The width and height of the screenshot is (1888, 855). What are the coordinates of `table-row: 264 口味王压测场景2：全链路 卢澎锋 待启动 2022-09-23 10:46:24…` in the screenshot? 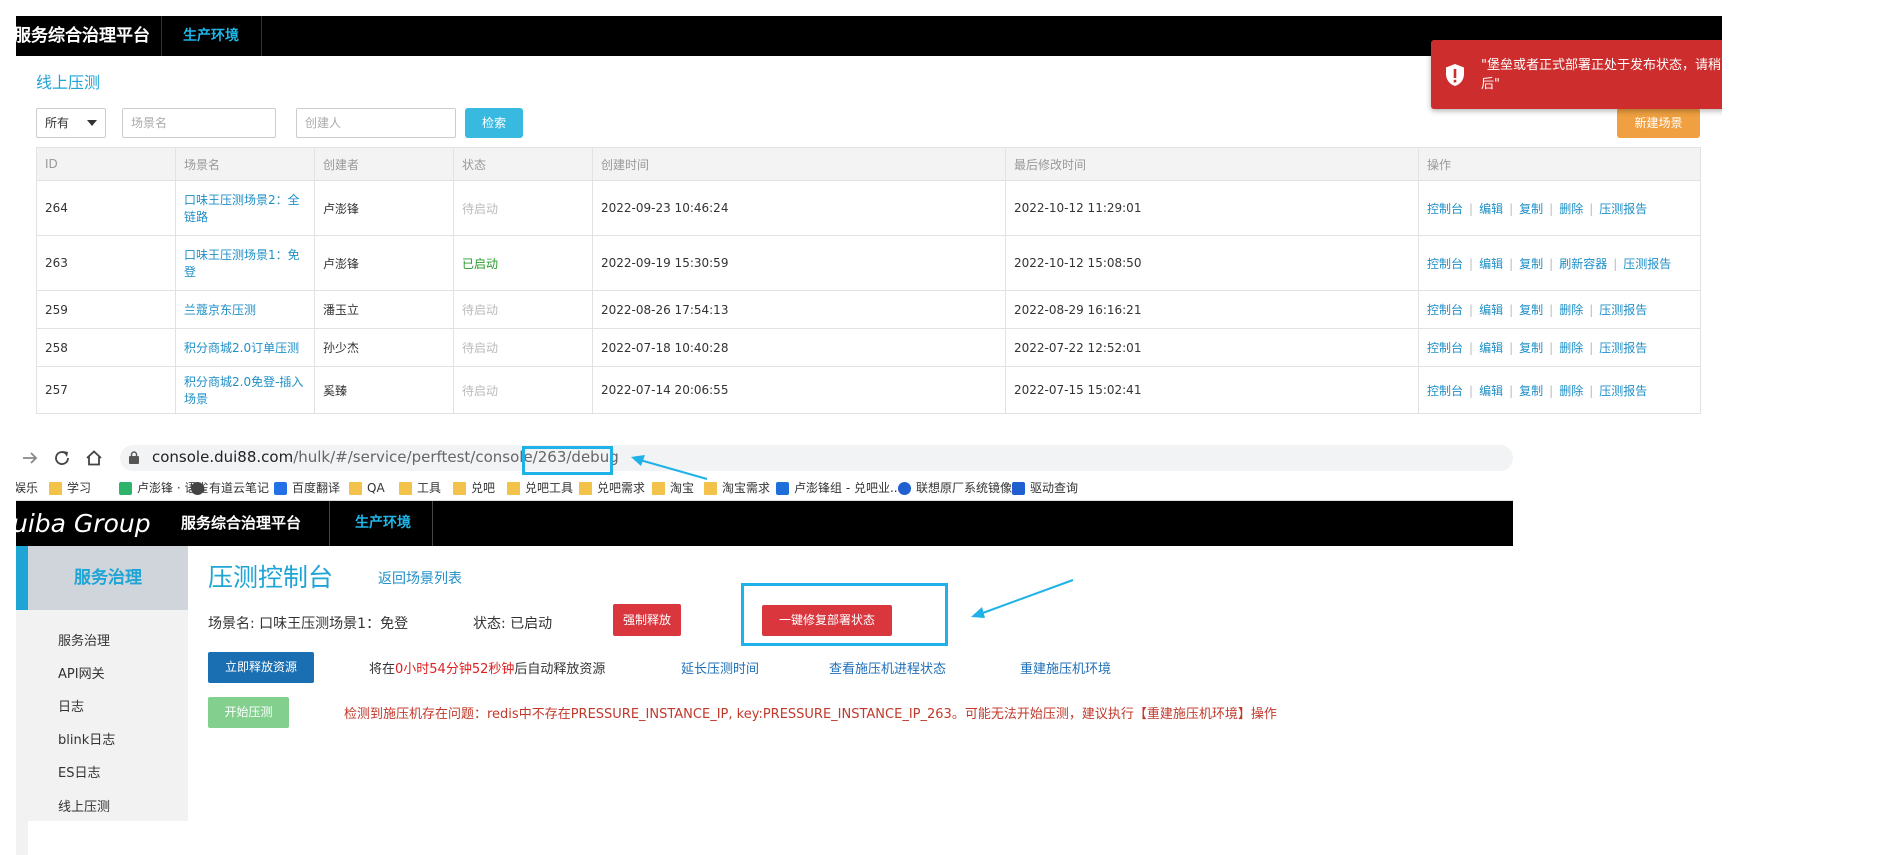 It's located at (868, 208).